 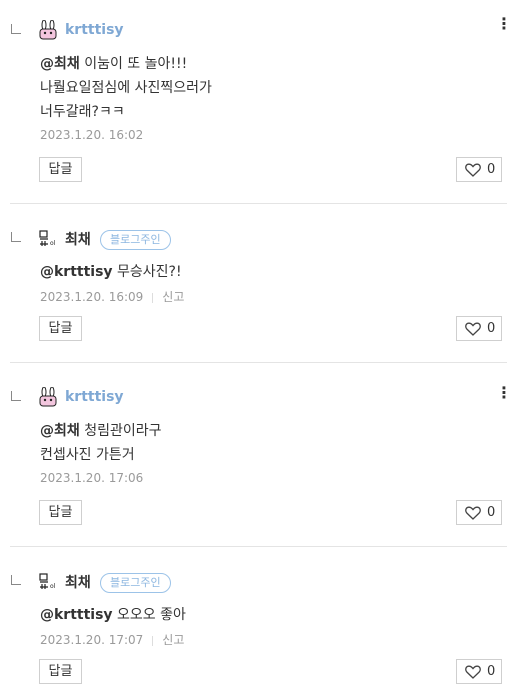 I want to click on comment-meta: 2023.1.20. 16:09 신고, so click(x=112, y=296).